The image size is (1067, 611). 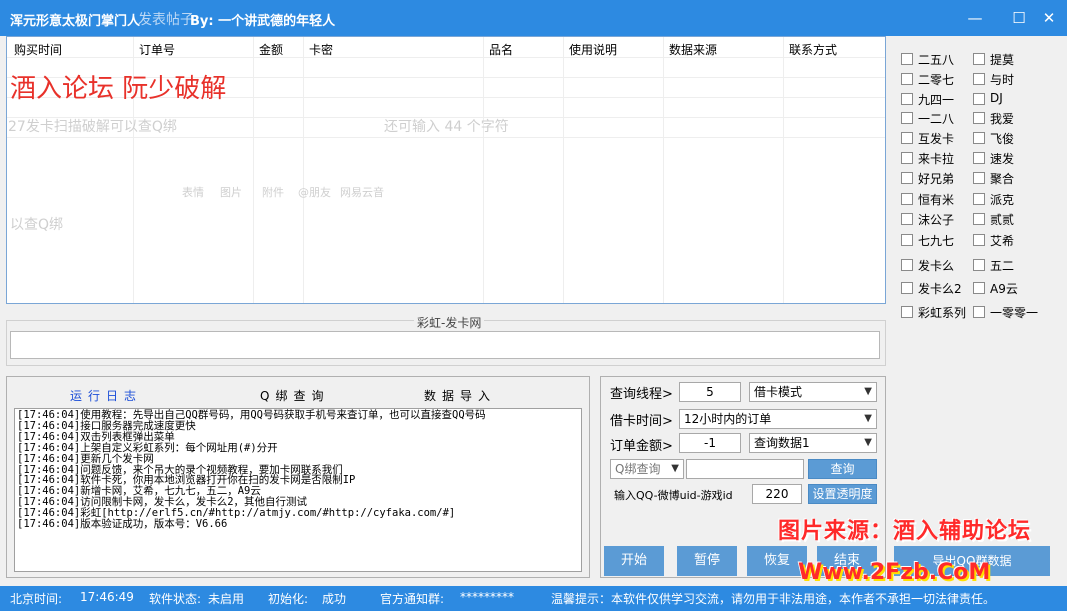 What do you see at coordinates (1002, 138) in the screenshot?
I see `site-checkbox-label: 飞俊` at bounding box center [1002, 138].